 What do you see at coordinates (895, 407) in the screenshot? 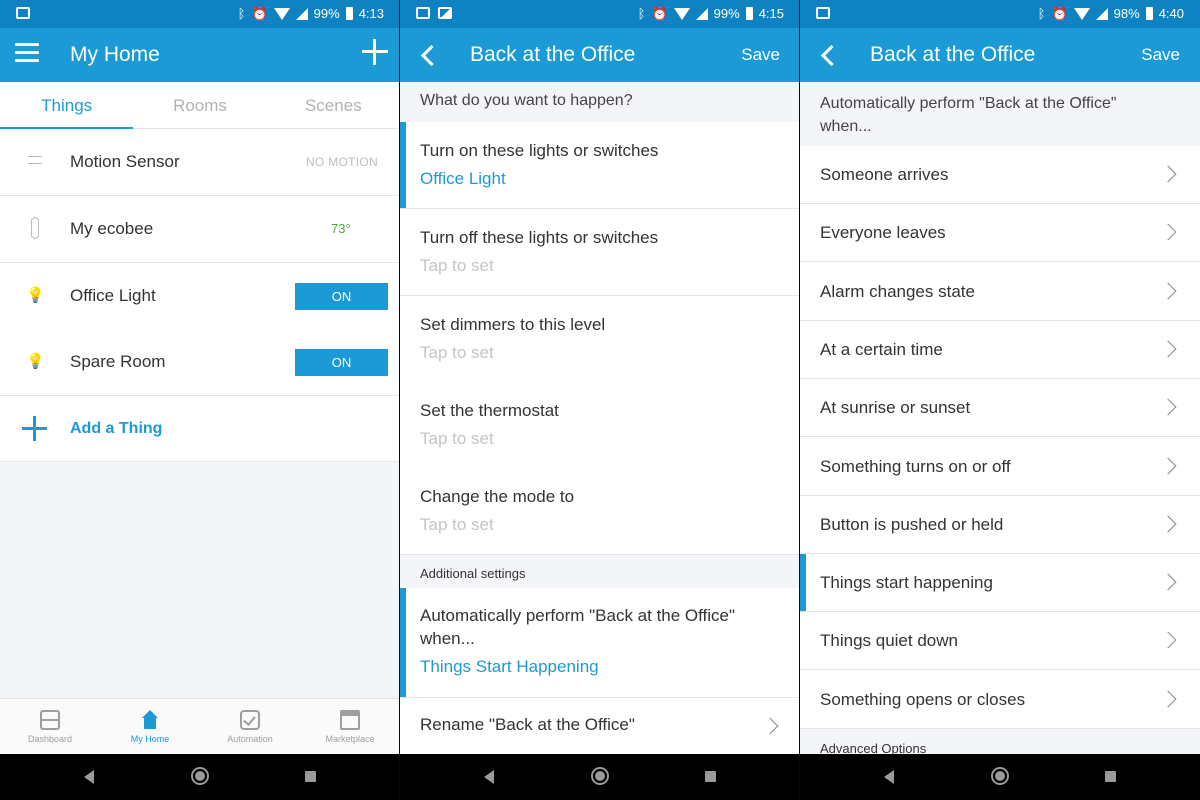
I see `row-label: At sunrise or sunset` at bounding box center [895, 407].